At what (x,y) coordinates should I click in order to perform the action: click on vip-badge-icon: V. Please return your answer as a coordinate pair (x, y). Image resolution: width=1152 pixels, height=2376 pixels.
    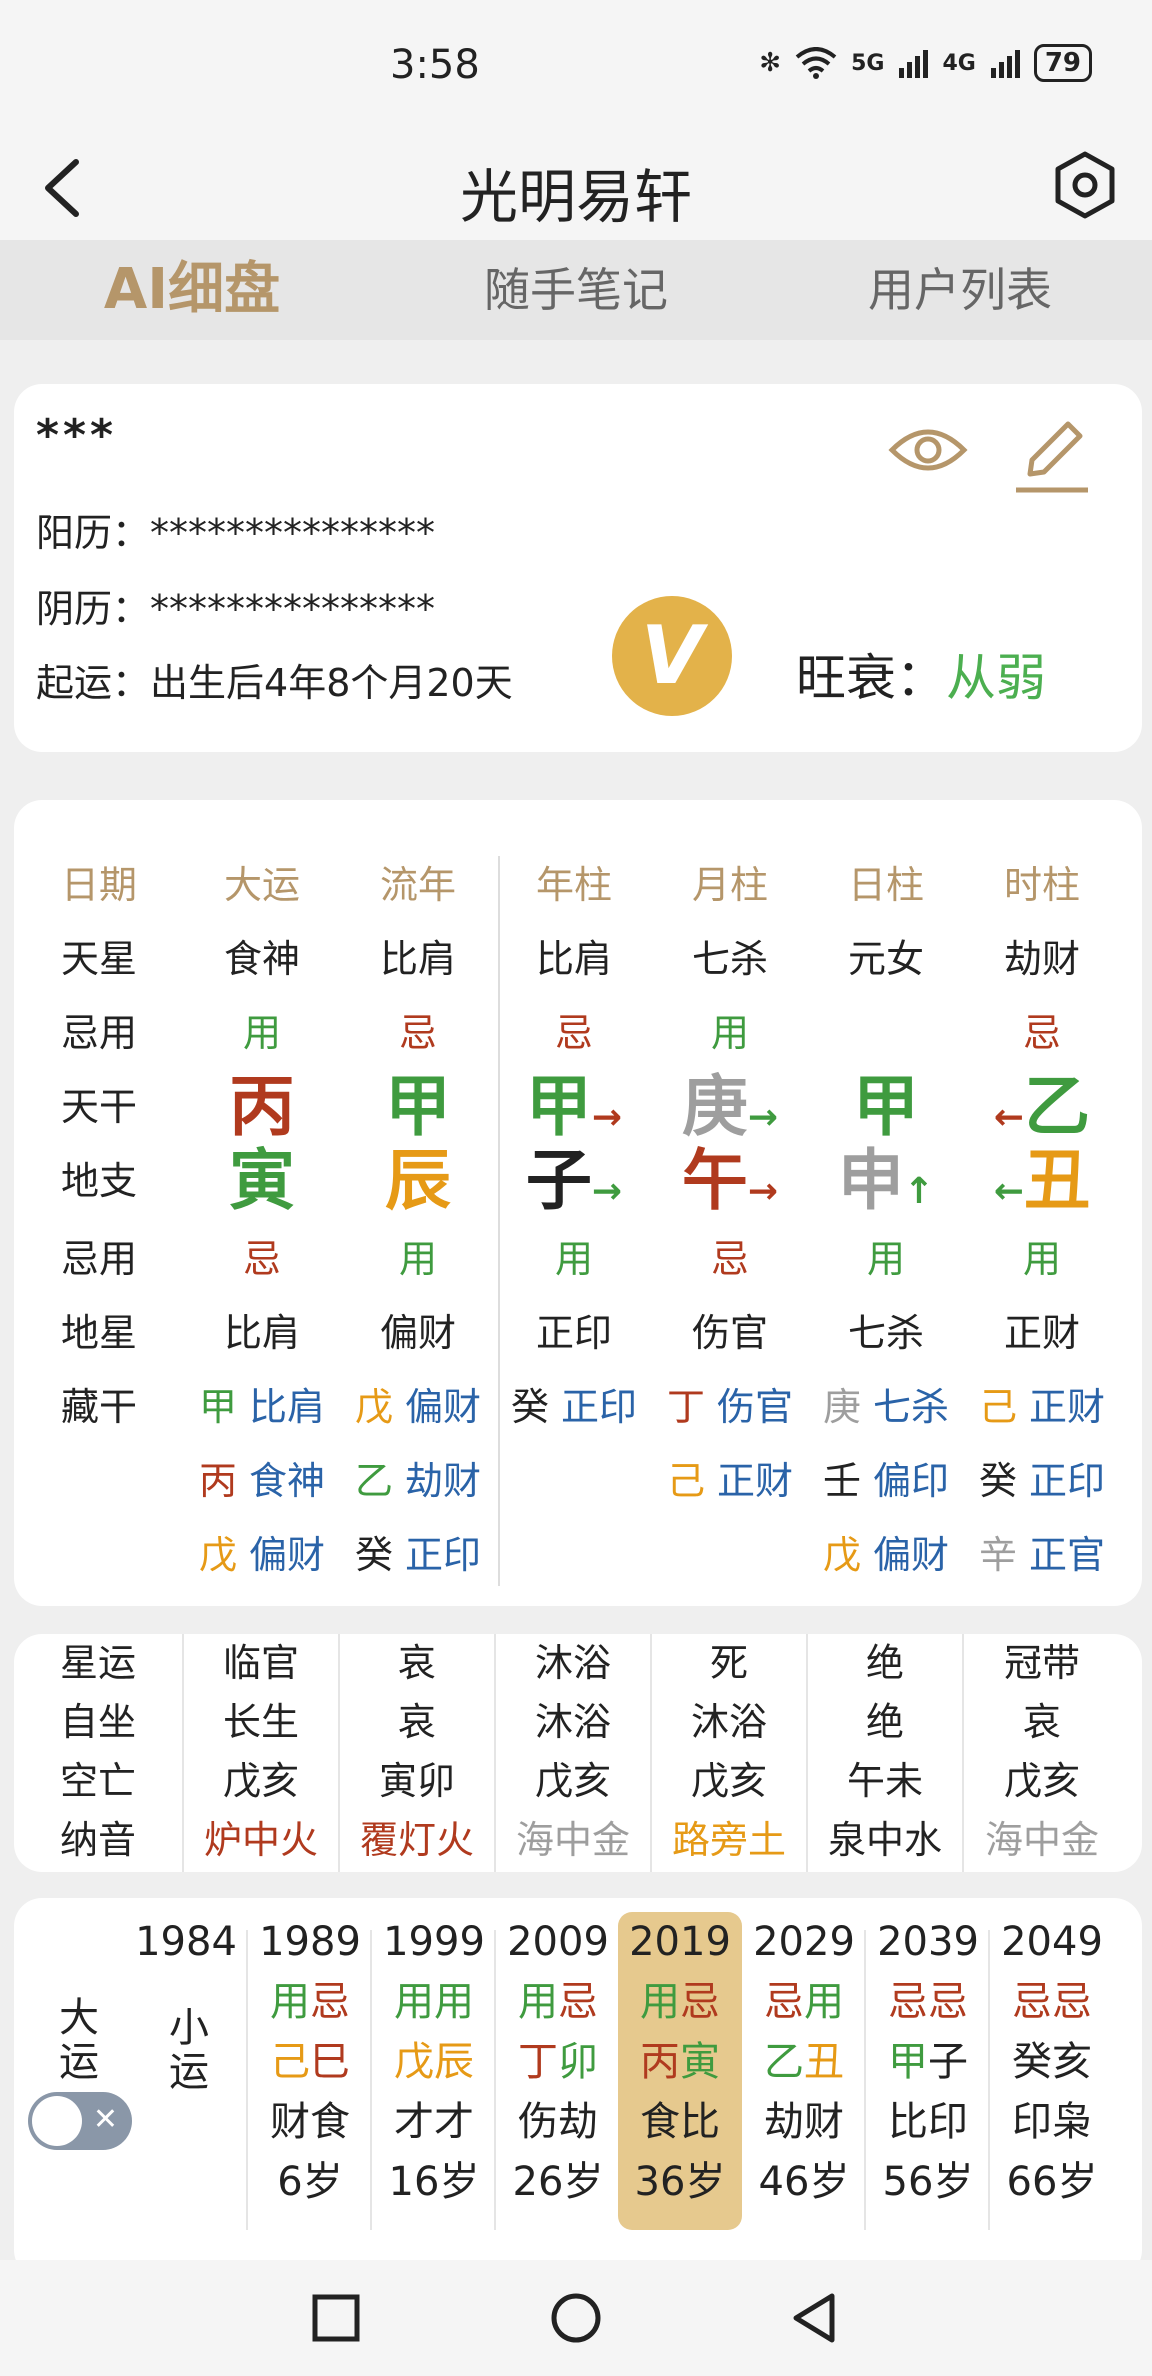
    Looking at the image, I should click on (672, 656).